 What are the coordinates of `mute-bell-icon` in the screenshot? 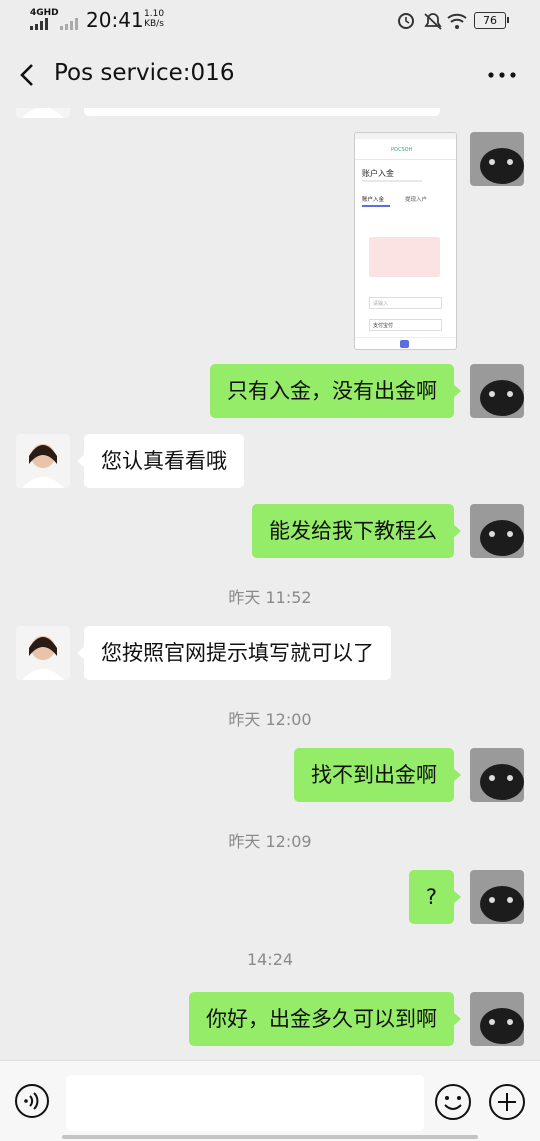 It's located at (433, 21).